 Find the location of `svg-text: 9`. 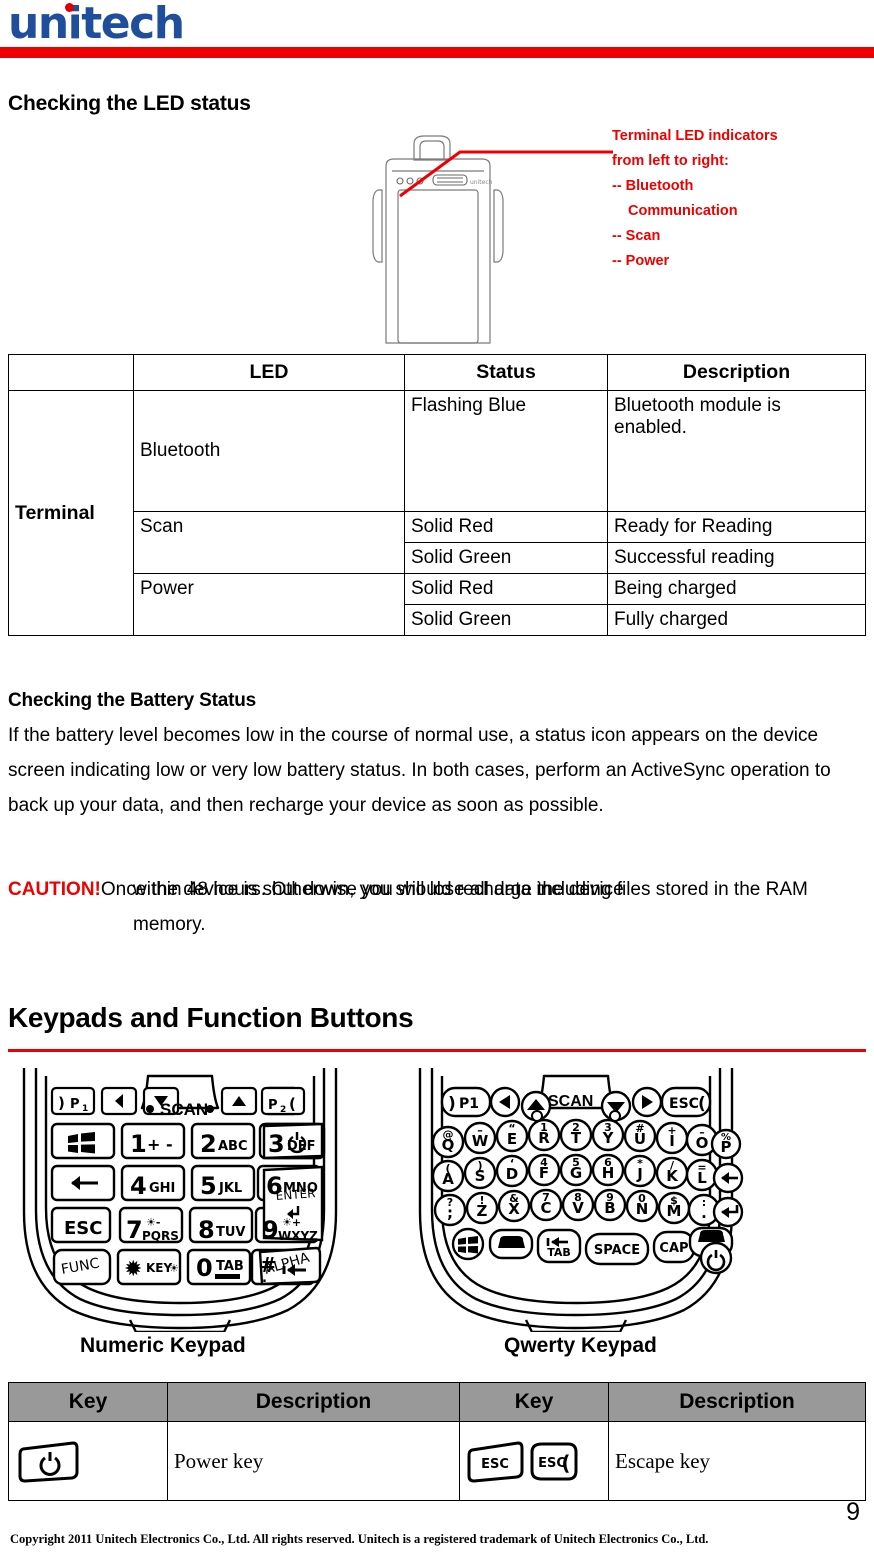

svg-text: 9 is located at coordinates (270, 1230).